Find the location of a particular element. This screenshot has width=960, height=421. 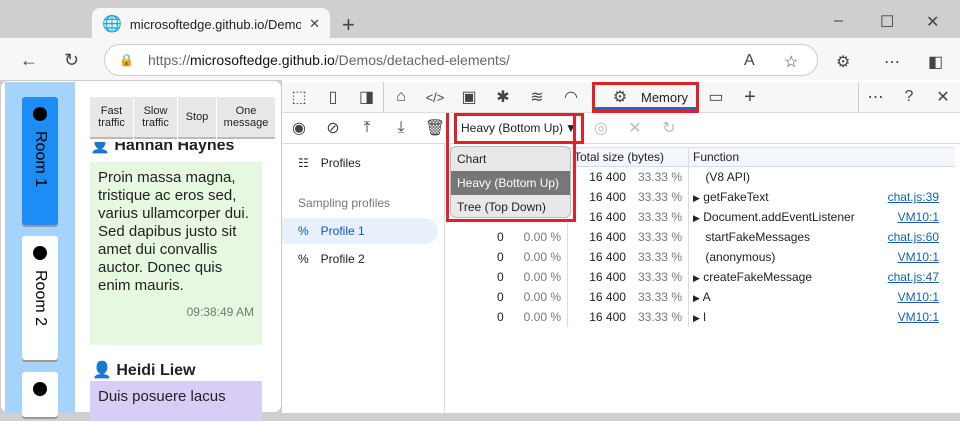

room-label: Room 2 is located at coordinates (40, 298).